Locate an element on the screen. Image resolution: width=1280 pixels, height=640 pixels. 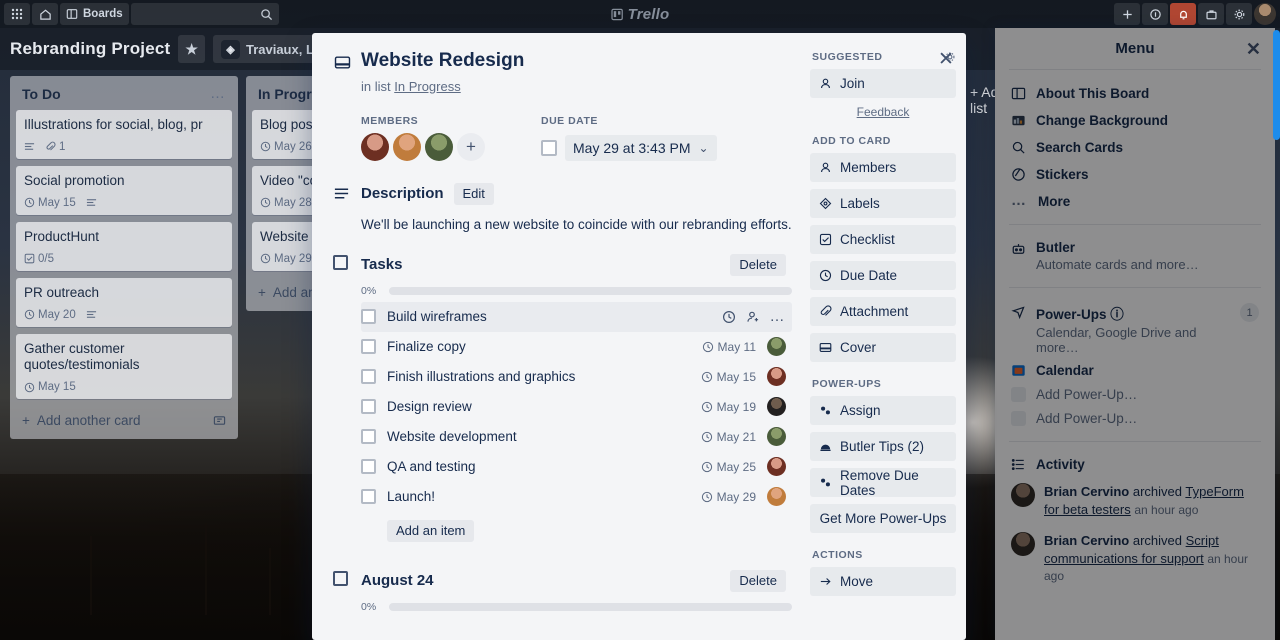
card-template-icon is located at coordinates (219, 420).